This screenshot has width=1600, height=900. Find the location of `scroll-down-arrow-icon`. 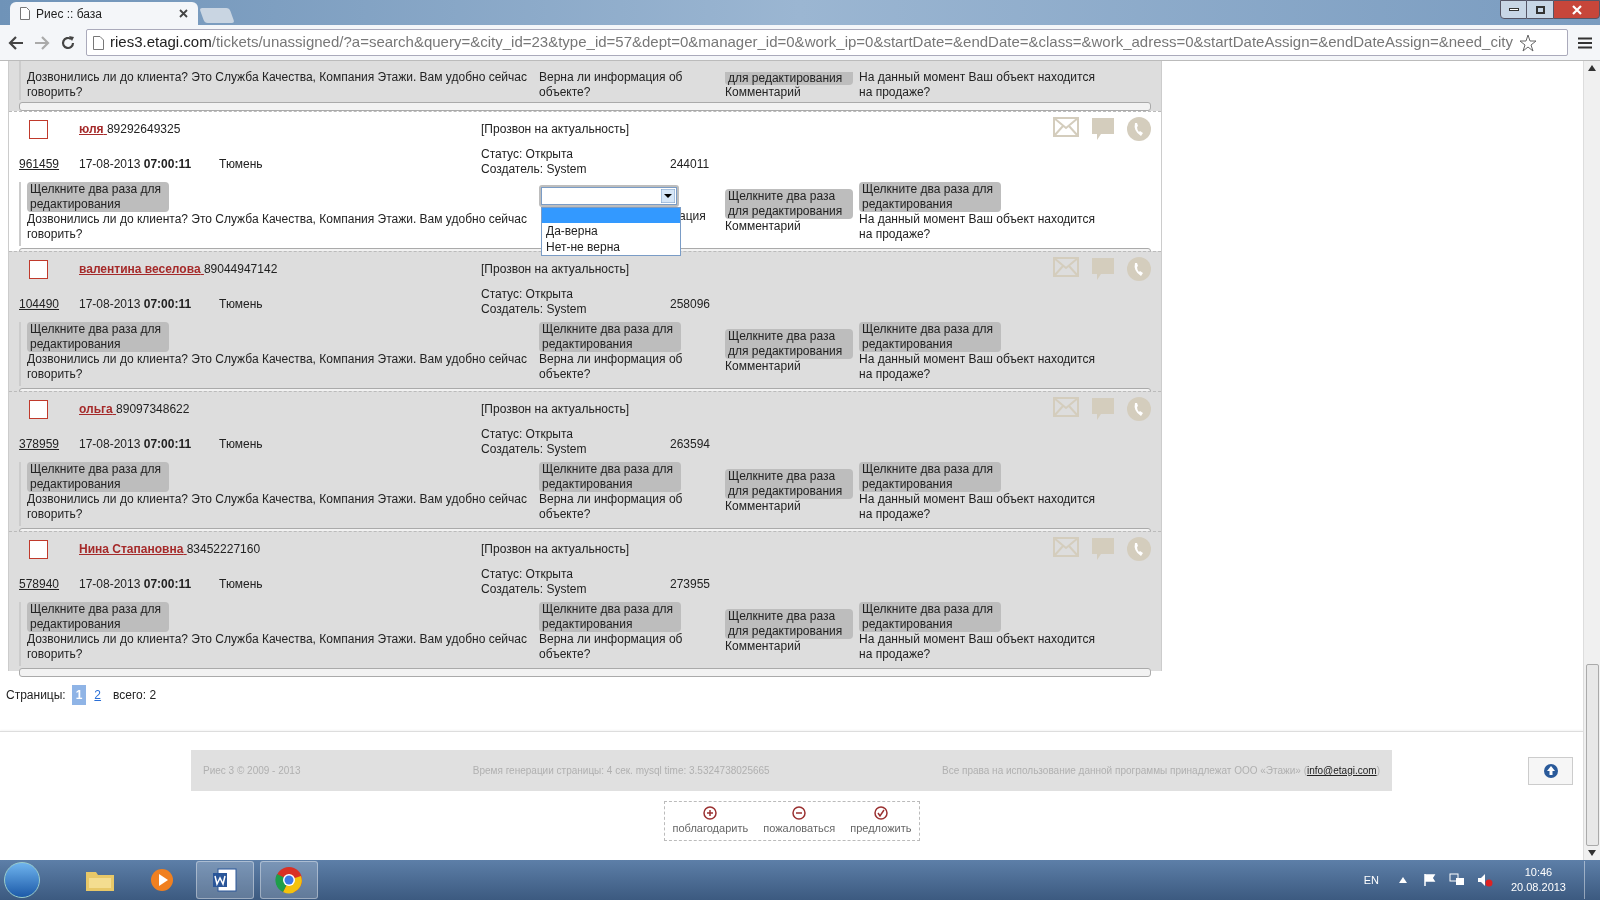

scroll-down-arrow-icon is located at coordinates (1592, 853).